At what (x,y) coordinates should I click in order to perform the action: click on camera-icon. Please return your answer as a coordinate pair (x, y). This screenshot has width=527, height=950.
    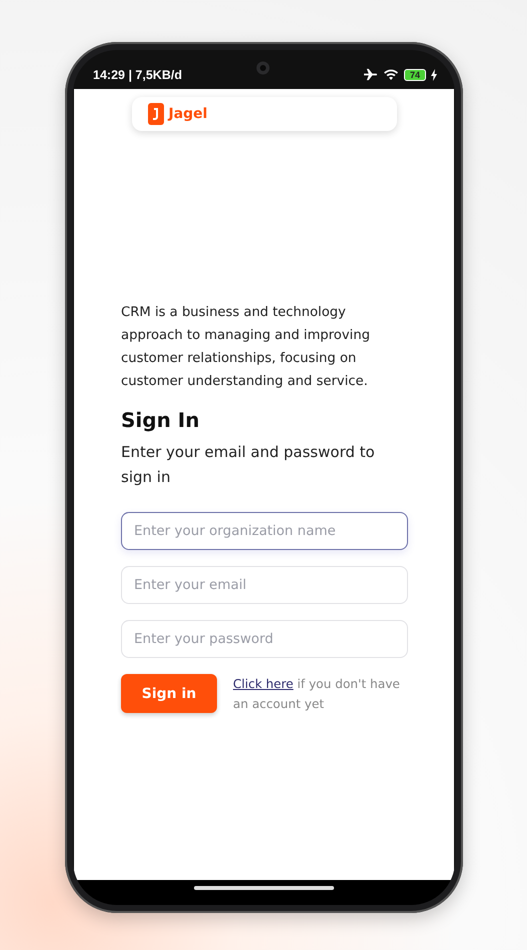
    Looking at the image, I should click on (263, 68).